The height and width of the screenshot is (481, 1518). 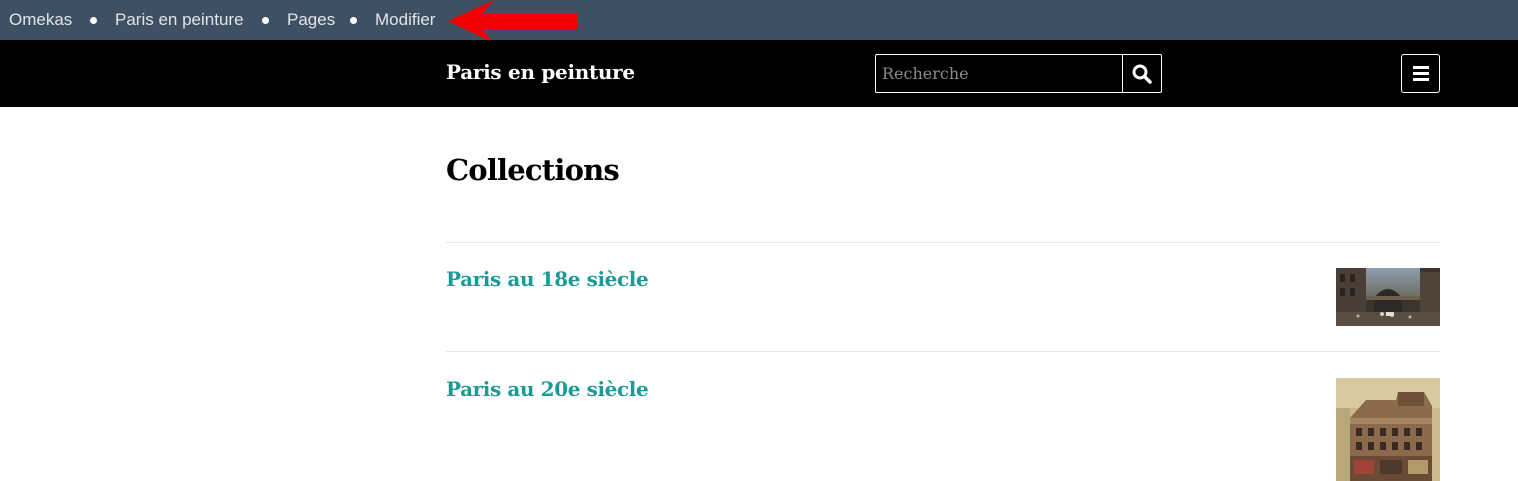 I want to click on collection-thumbnail-20e, so click(x=1388, y=429).